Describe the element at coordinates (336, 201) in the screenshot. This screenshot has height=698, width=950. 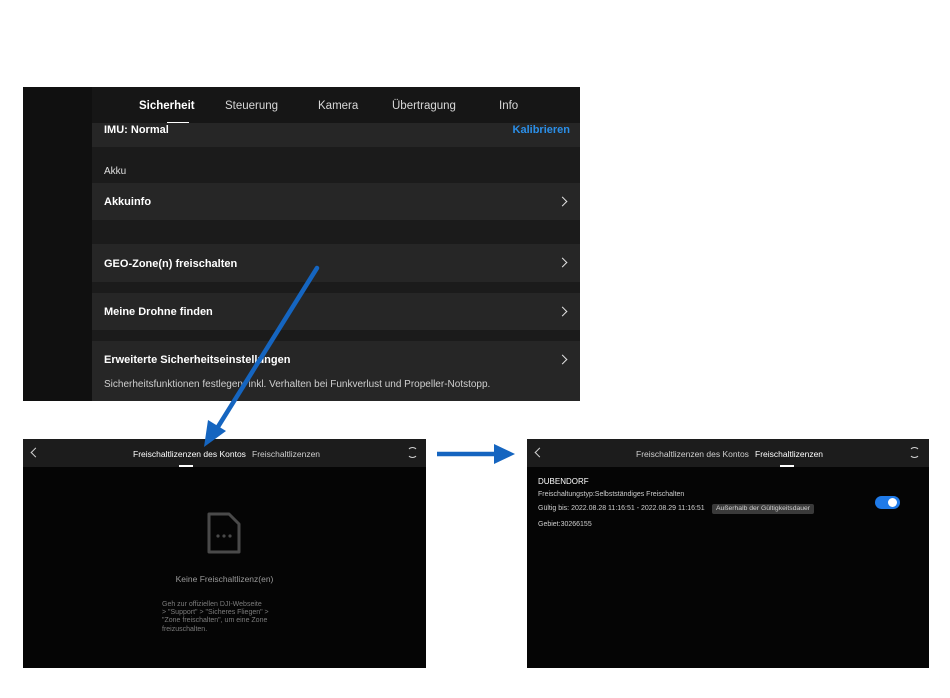
I see `akkuinfo-row: Akkuinfo` at that location.